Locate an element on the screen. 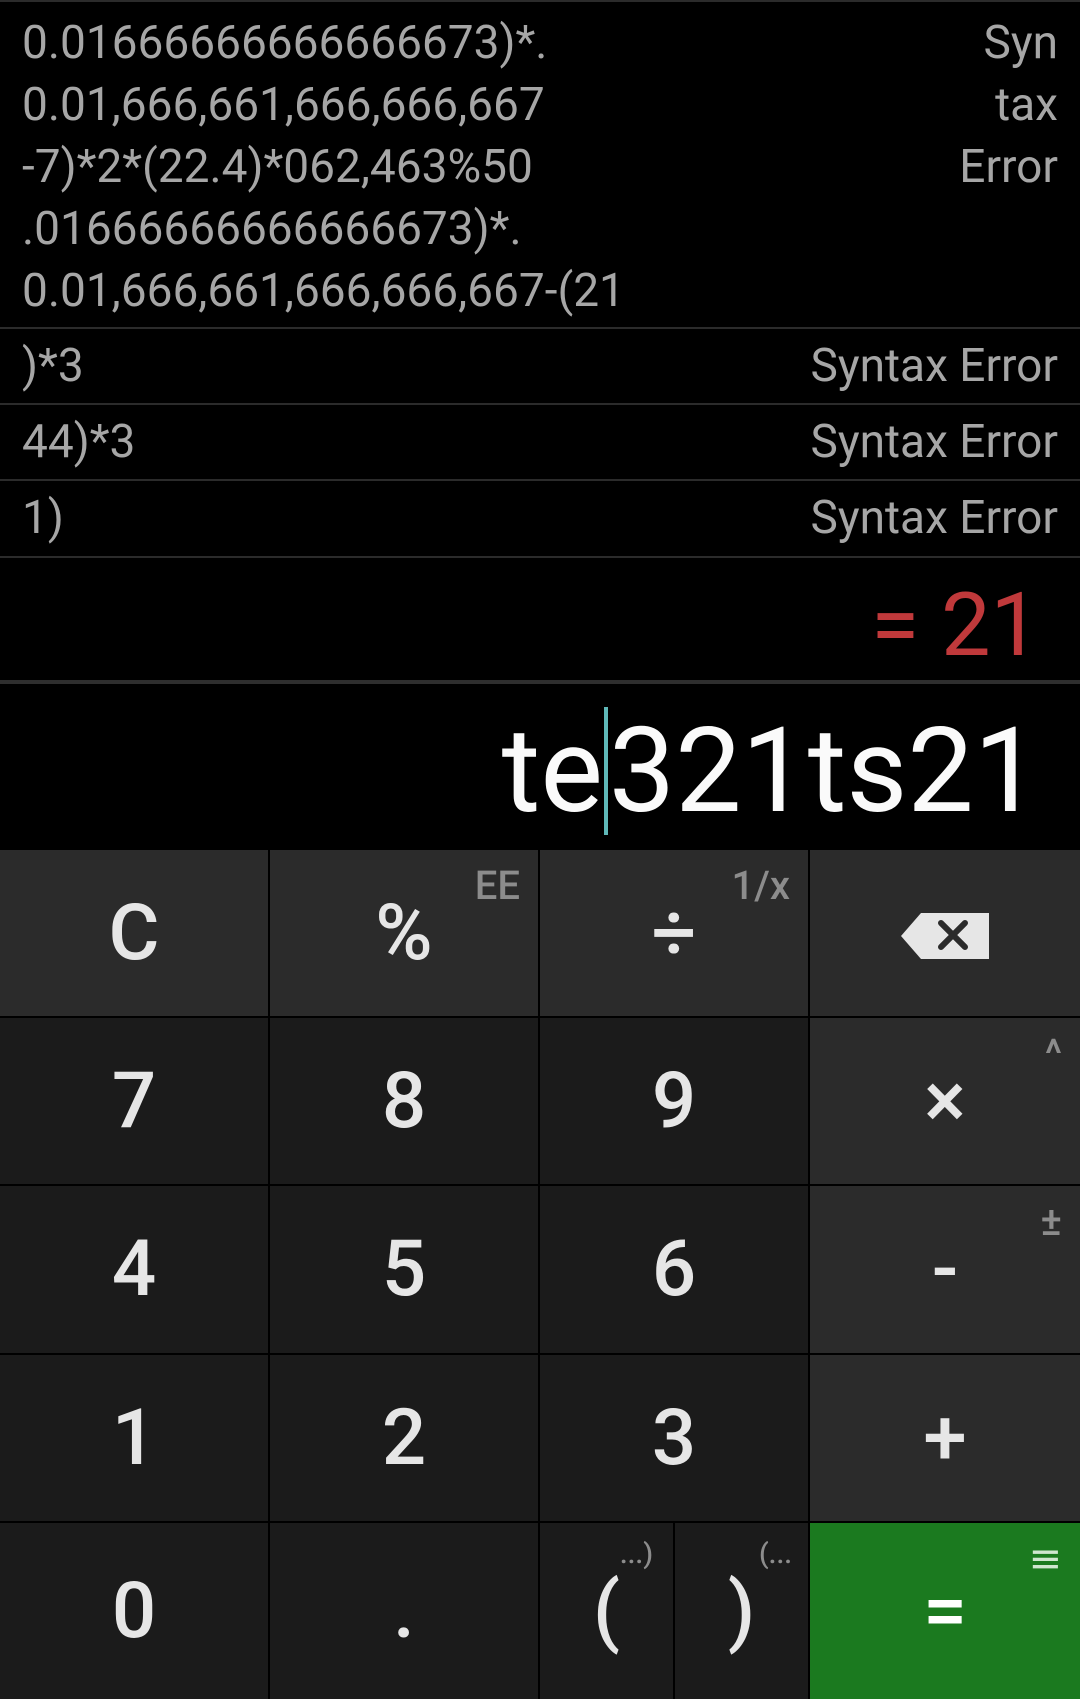  digit-8-label: 8 is located at coordinates (404, 1101).